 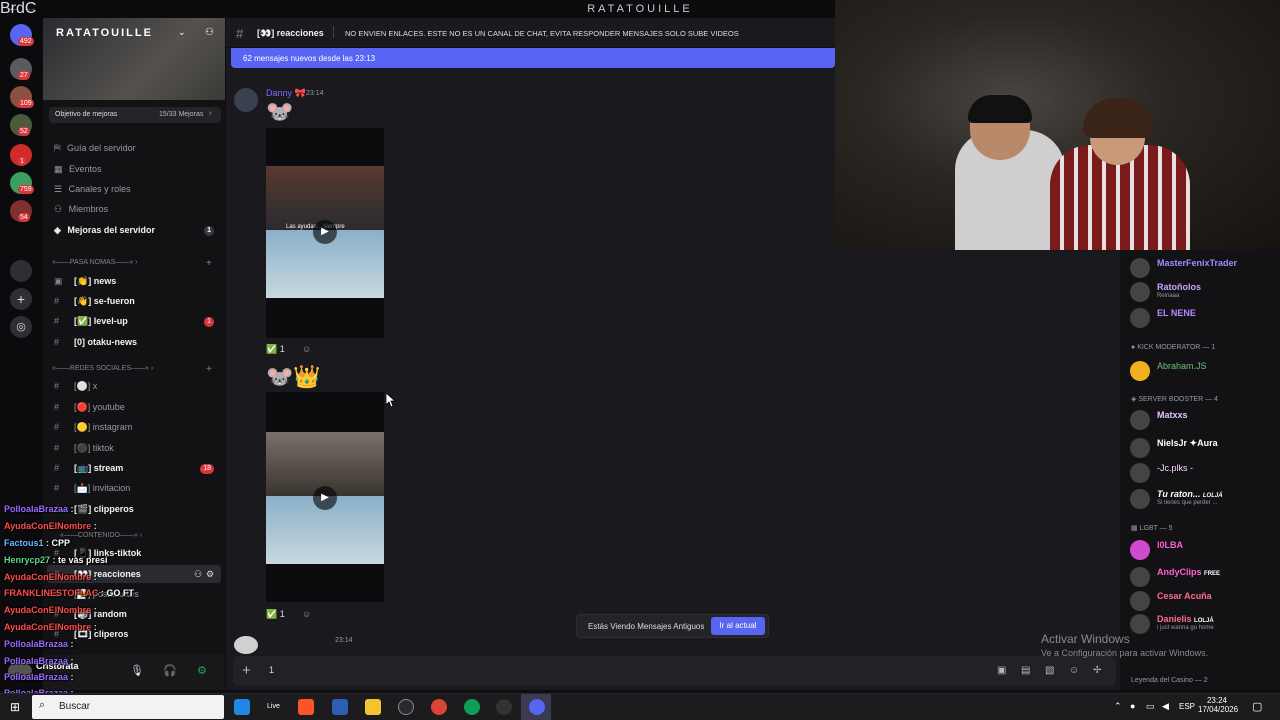 I want to click on channel-instagram: # [🟡] instagram, so click(x=136, y=430).